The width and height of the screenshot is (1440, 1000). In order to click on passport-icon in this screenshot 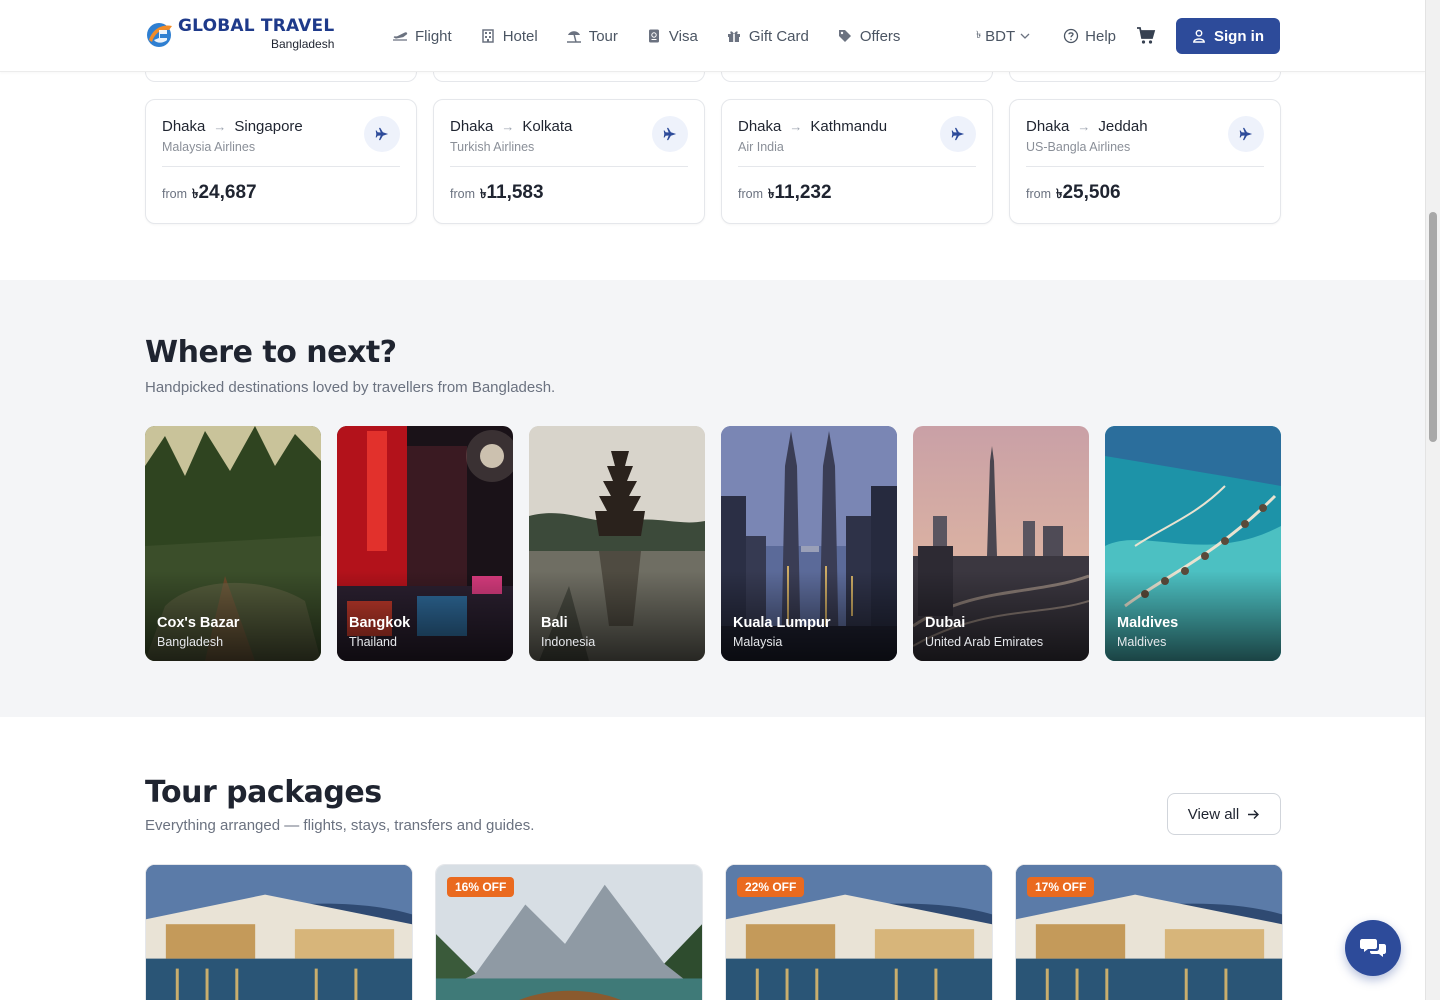, I will do `click(653, 36)`.